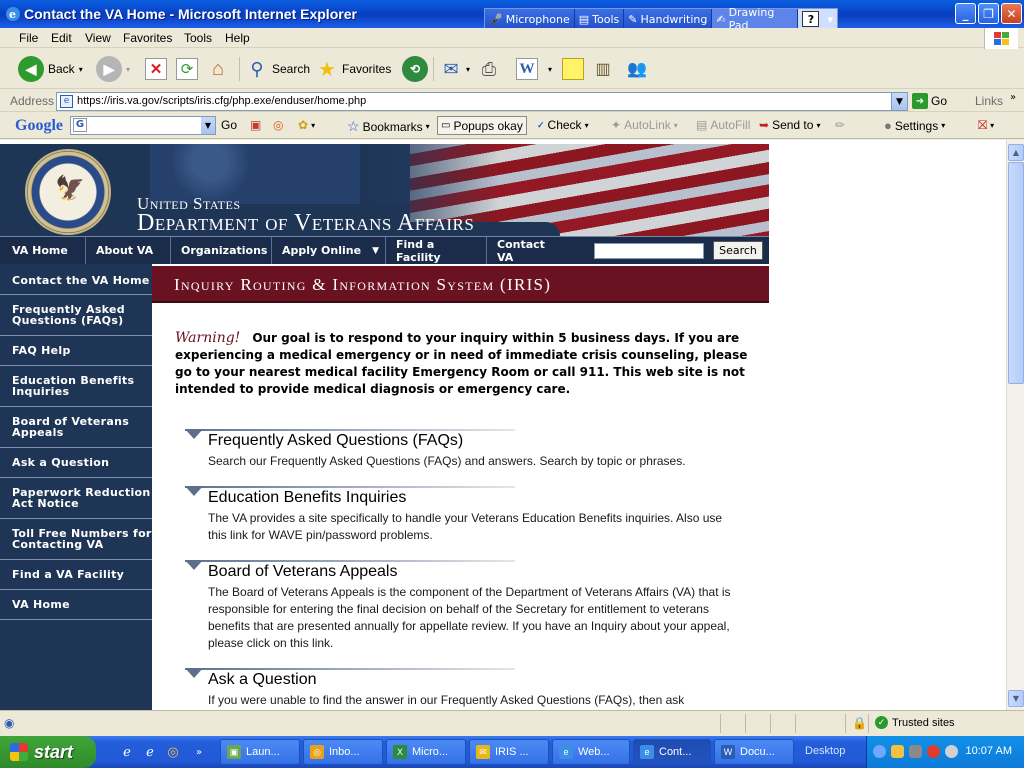 The width and height of the screenshot is (1024, 768). I want to click on back-button: ◀ Back ▾, so click(50, 69).